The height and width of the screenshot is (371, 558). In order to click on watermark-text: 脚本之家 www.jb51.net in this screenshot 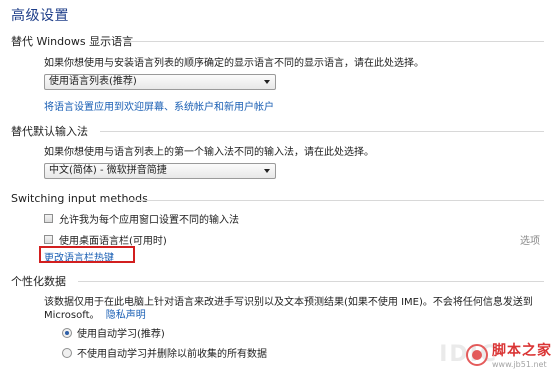, I will do `click(522, 354)`.